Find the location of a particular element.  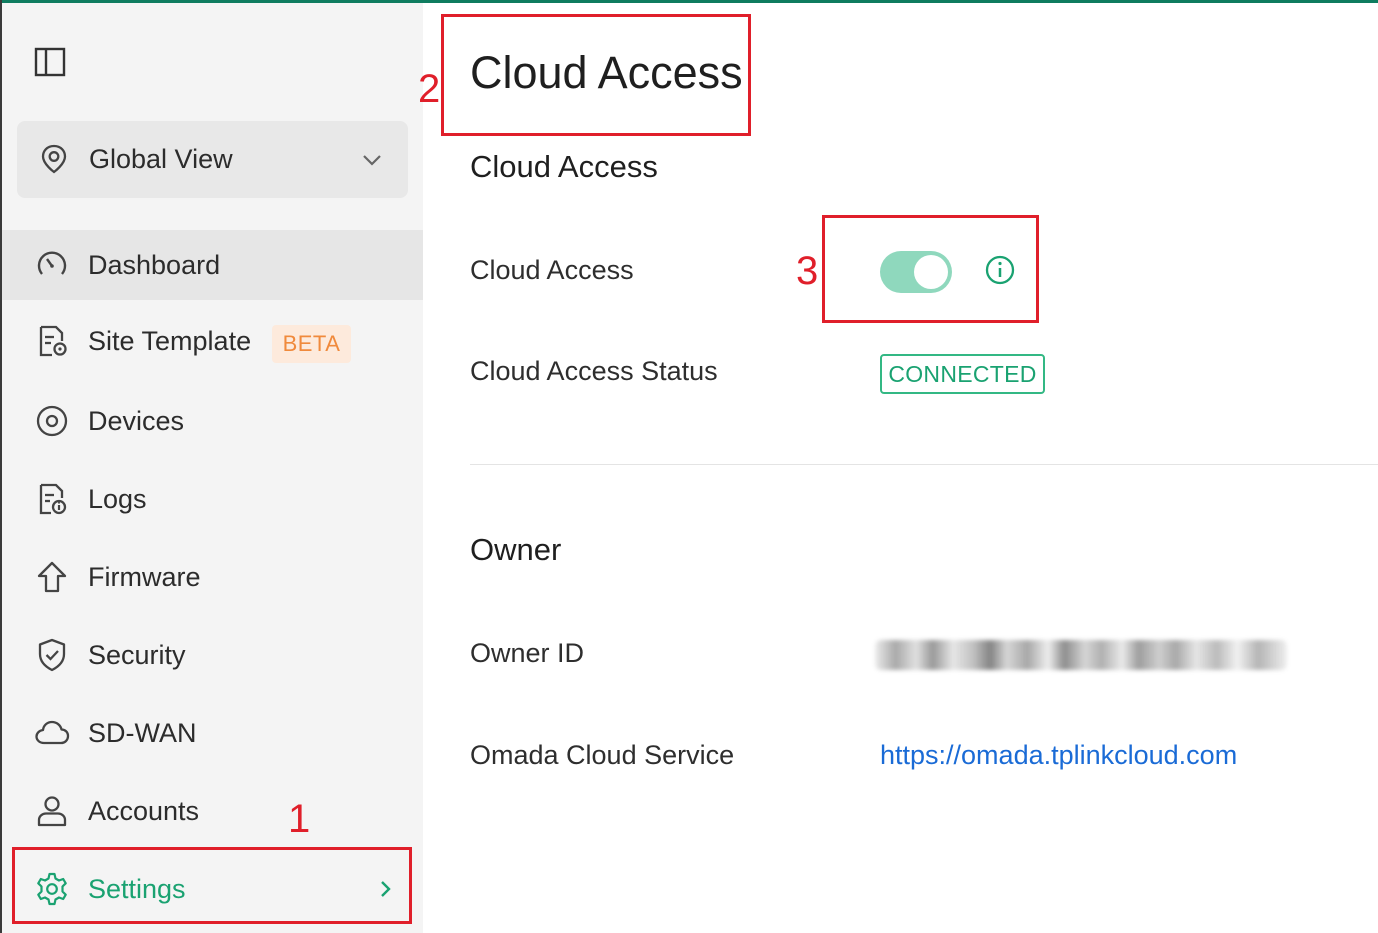

sidebar-item-site-template: Site Template is located at coordinates (212, 341).